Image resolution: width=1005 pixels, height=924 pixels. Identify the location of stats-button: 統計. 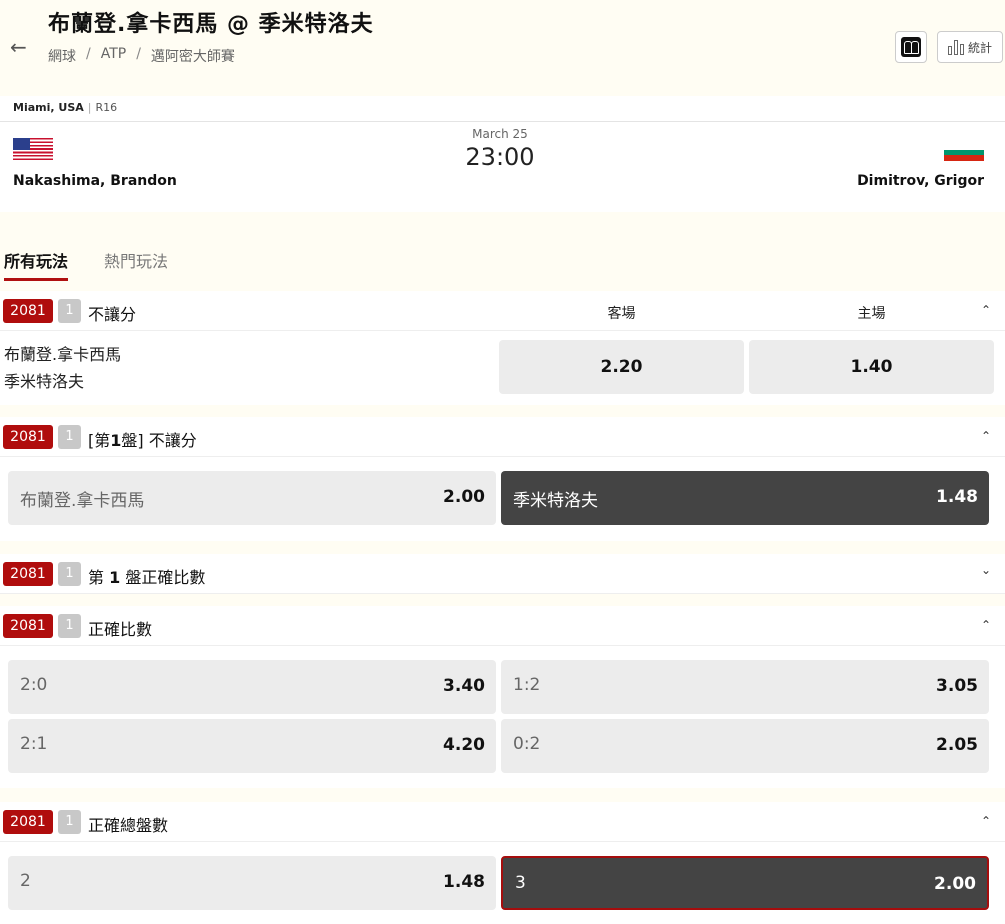
(970, 47).